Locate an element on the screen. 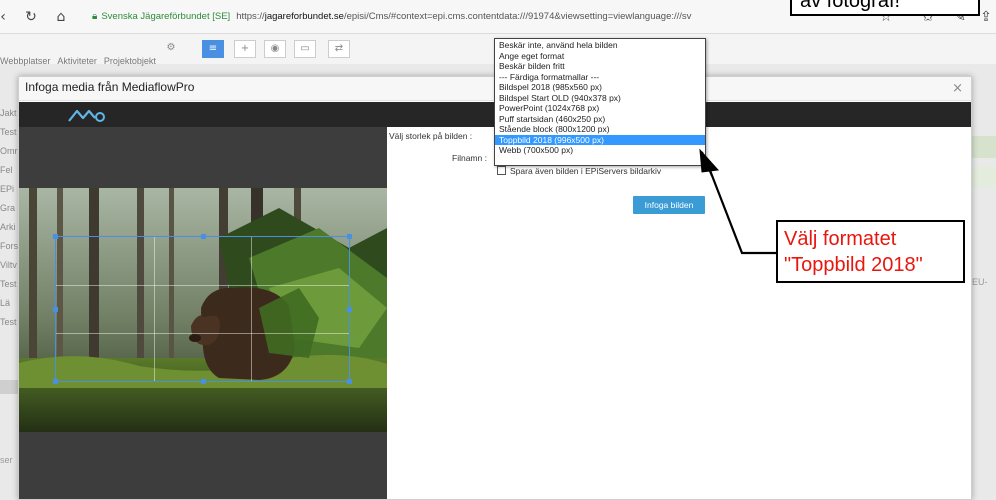 The image size is (996, 500). tree-item: Fors is located at coordinates (10, 246).